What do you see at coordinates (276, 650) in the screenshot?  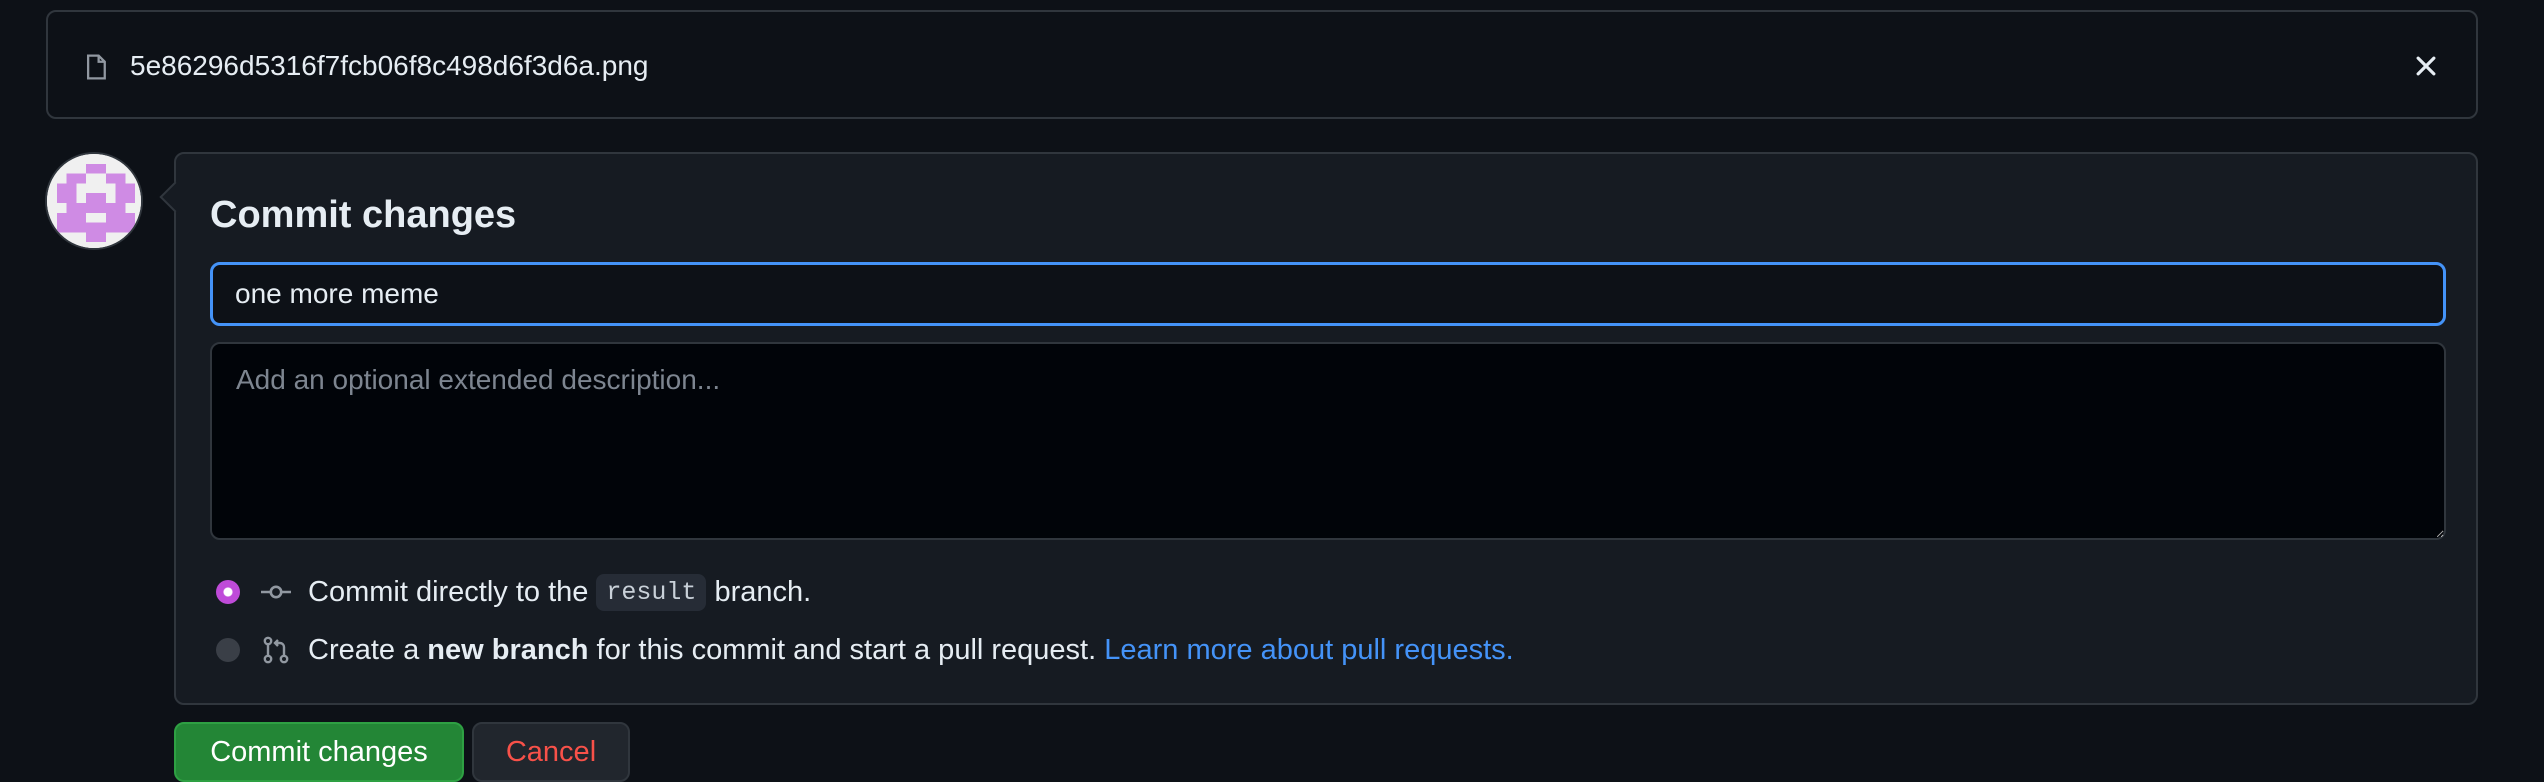 I see `git-pull-request-icon` at bounding box center [276, 650].